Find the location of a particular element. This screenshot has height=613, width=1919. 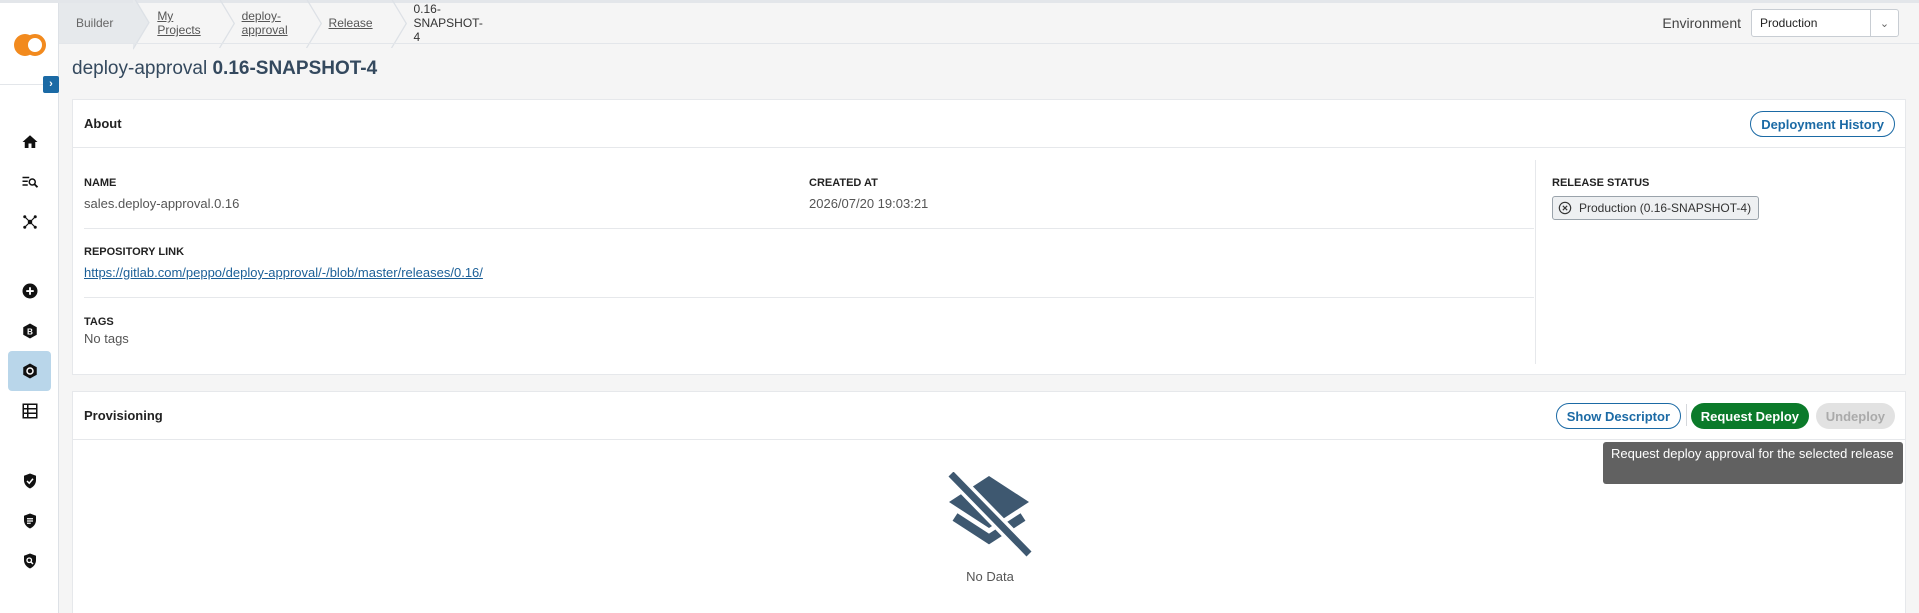

sidebar-item-releases is located at coordinates (29, 371).